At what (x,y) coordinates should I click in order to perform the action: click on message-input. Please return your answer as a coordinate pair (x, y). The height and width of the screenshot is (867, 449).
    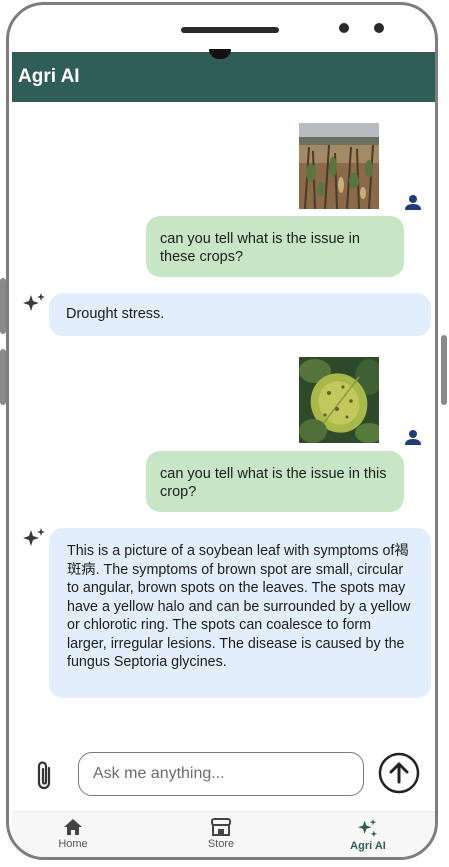
    Looking at the image, I should click on (218, 774).